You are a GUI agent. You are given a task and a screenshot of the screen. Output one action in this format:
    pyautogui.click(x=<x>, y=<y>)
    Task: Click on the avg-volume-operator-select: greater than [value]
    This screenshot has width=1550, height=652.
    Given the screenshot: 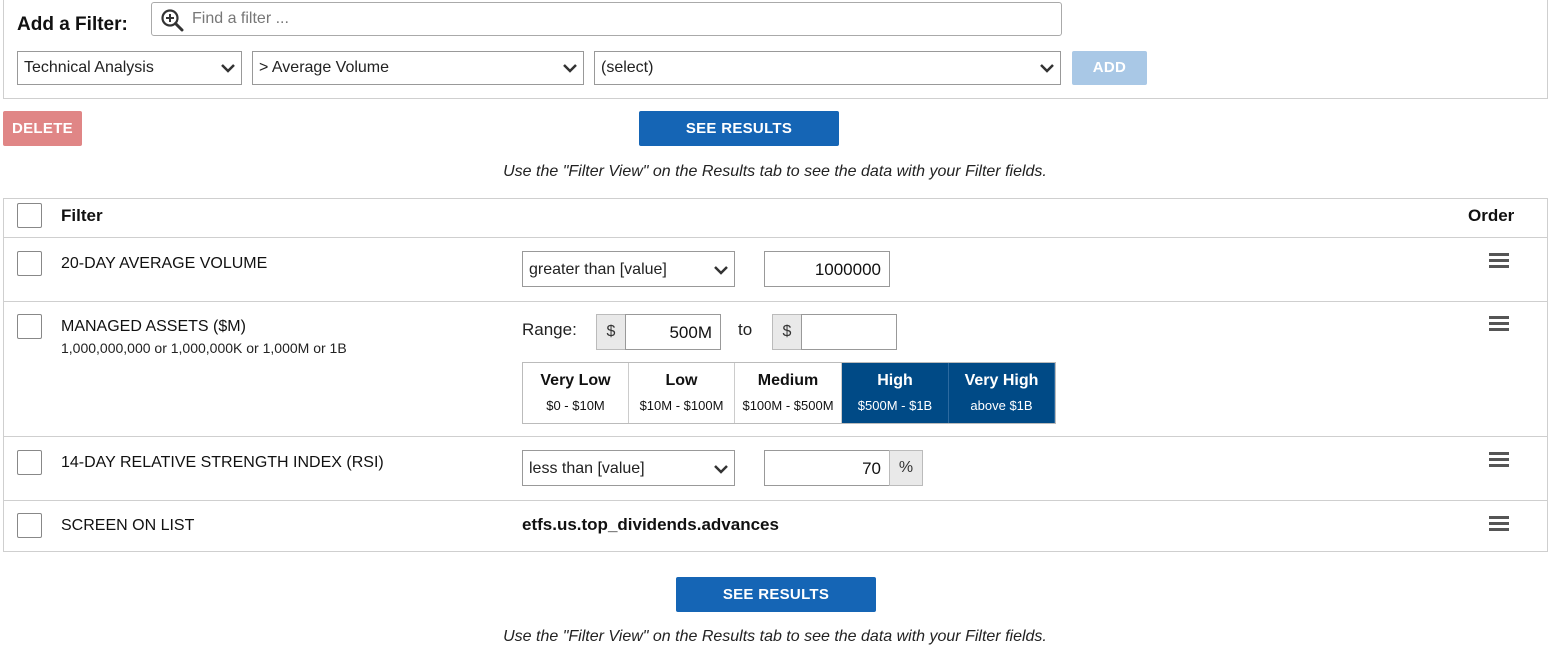 What is the action you would take?
    pyautogui.click(x=628, y=269)
    